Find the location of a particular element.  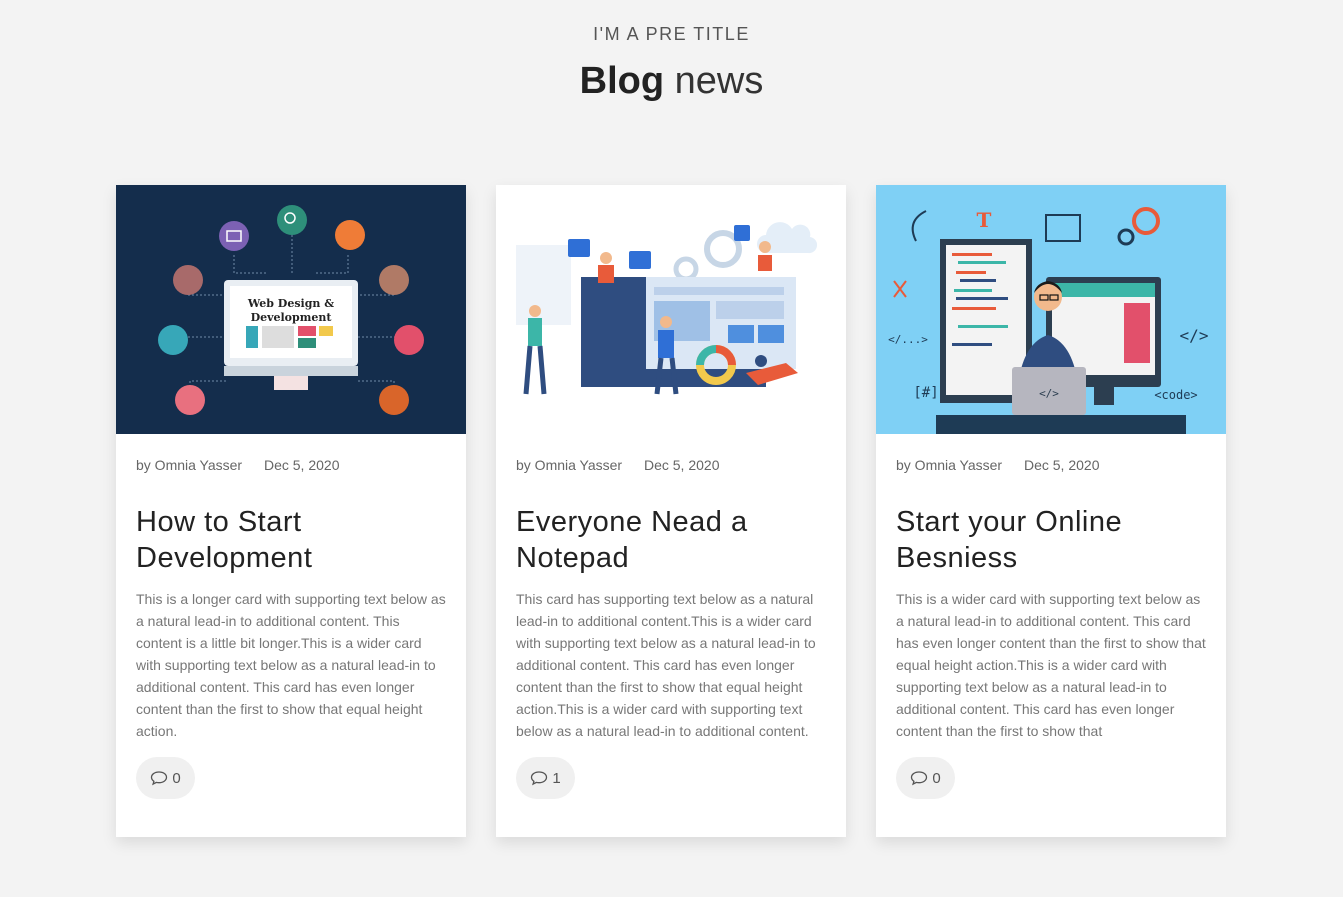

page-title: Blog news is located at coordinates (671, 81).